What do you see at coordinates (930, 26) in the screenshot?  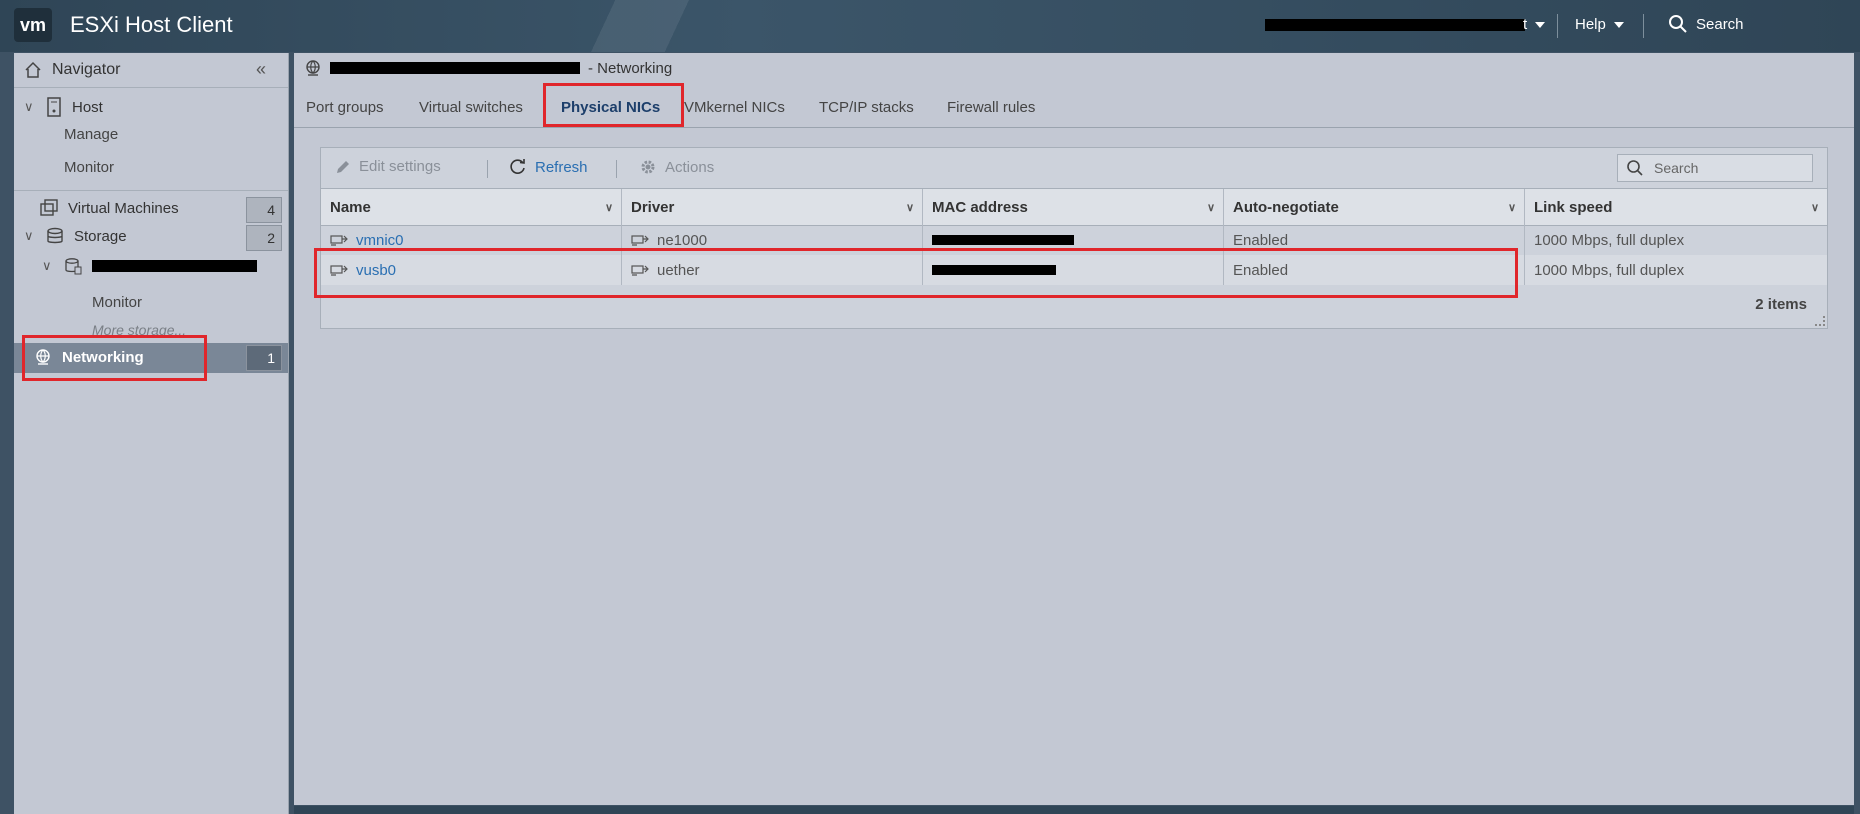 I see `top-bar: vm ESXi Host Client t Help Search` at bounding box center [930, 26].